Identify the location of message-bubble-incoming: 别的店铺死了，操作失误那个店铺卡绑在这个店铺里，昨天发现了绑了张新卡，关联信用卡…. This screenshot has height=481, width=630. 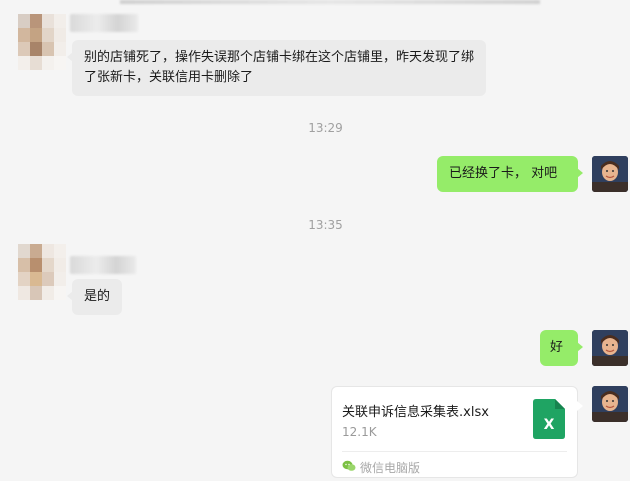
(276, 68).